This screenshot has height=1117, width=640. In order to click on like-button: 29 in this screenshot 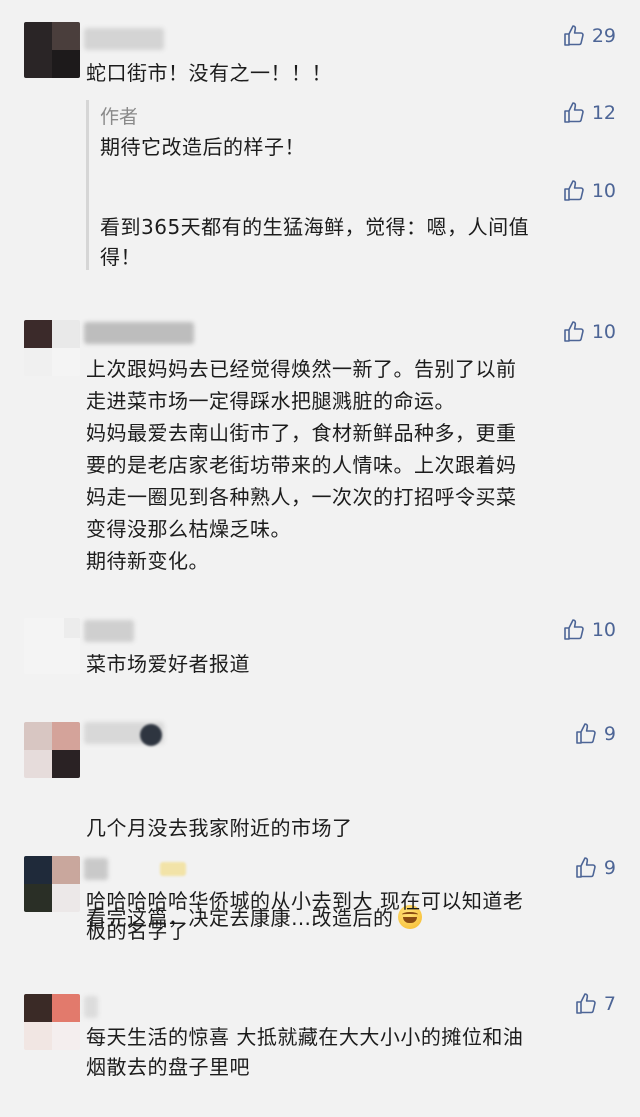, I will do `click(589, 36)`.